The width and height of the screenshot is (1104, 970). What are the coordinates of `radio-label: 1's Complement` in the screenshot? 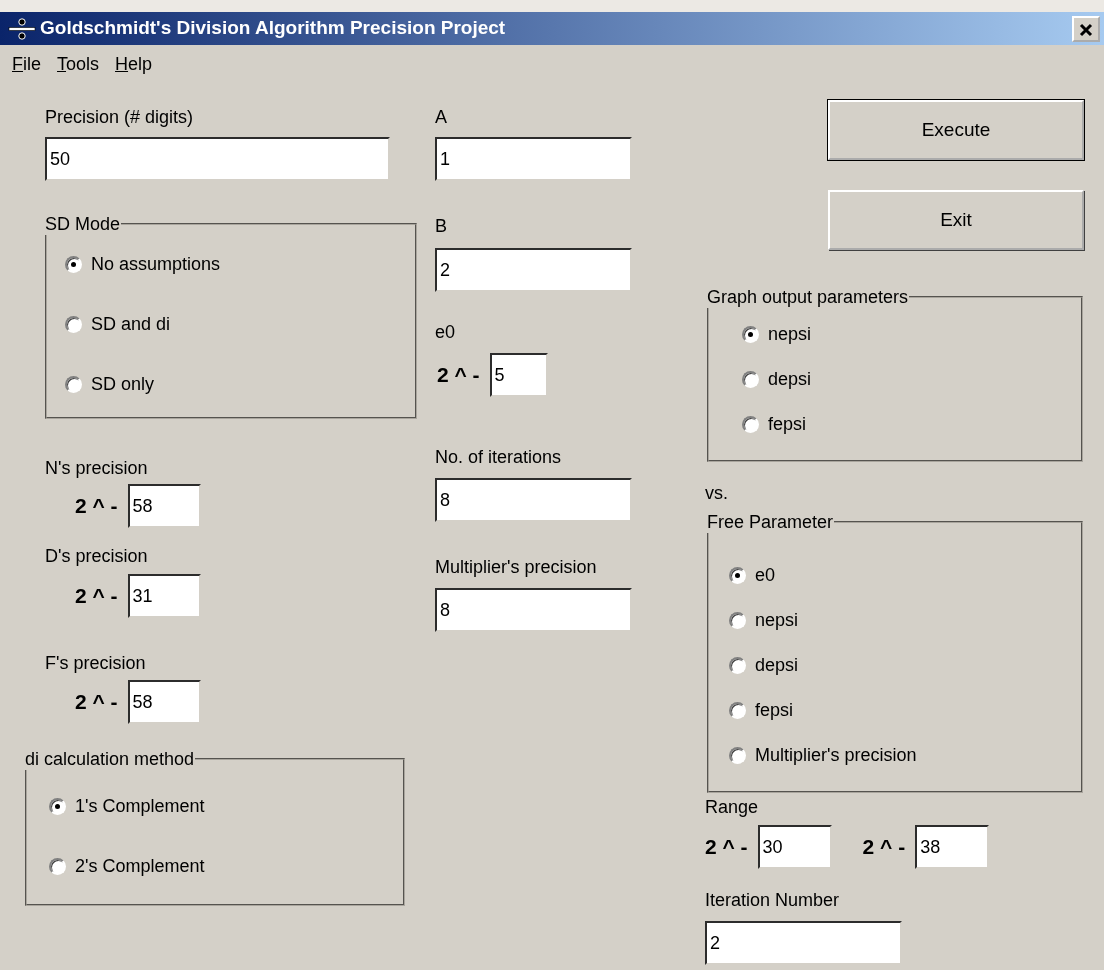 It's located at (140, 806).